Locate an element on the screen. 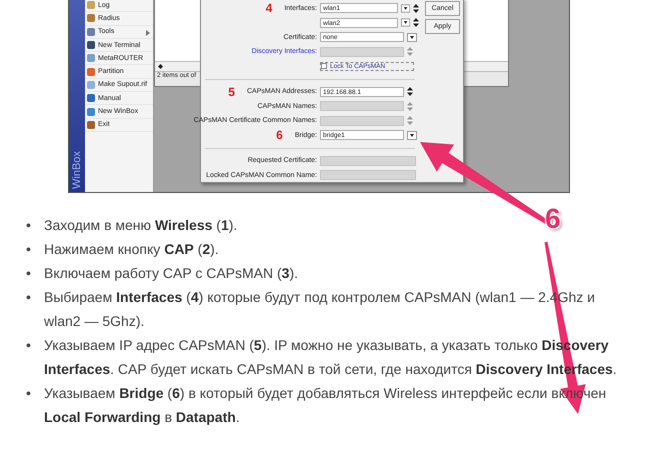 This screenshot has width=650, height=452. step-text: Включаем работу CAP с CAPsMAN (3). is located at coordinates (171, 273).